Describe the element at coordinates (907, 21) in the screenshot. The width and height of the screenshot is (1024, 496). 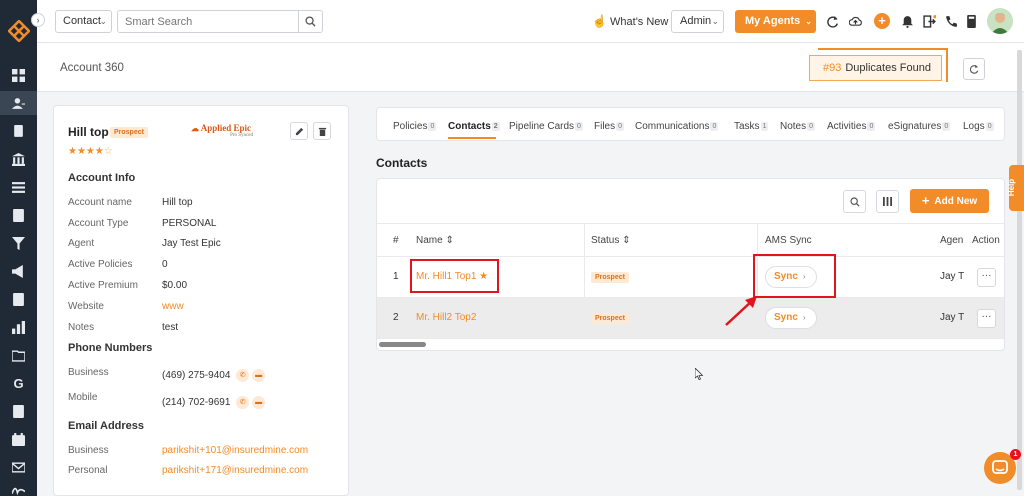
I see `bell-icon` at that location.